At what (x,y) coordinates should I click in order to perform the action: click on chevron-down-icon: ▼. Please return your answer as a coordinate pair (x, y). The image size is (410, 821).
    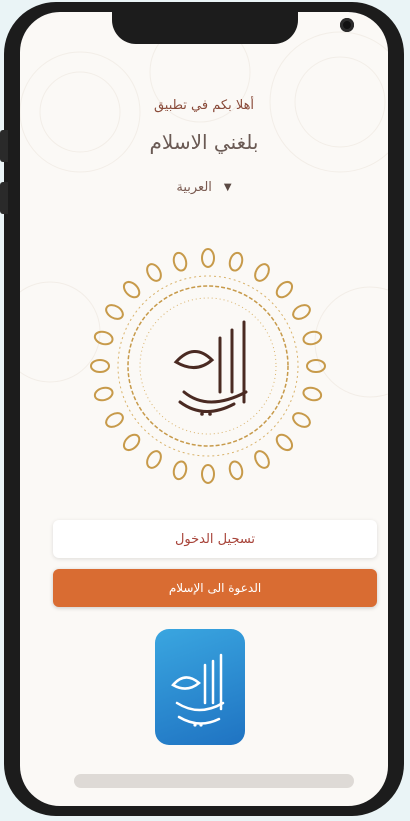
    Looking at the image, I should click on (227, 187).